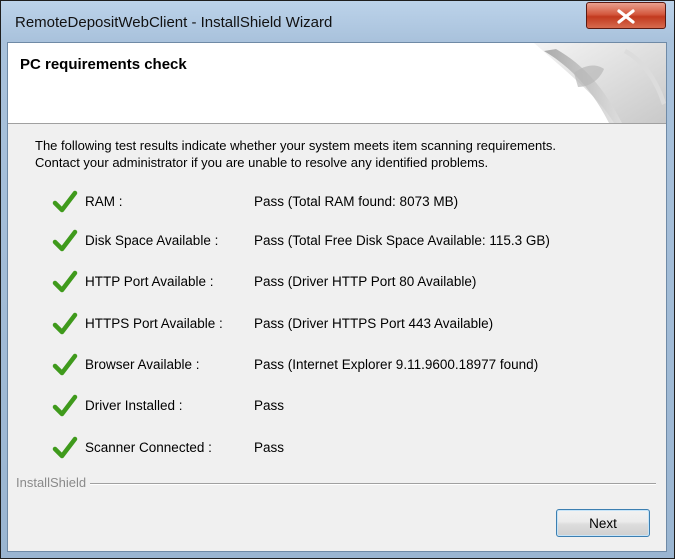  I want to click on check-row-driver: Driver Installed : Pass, so click(337, 407).